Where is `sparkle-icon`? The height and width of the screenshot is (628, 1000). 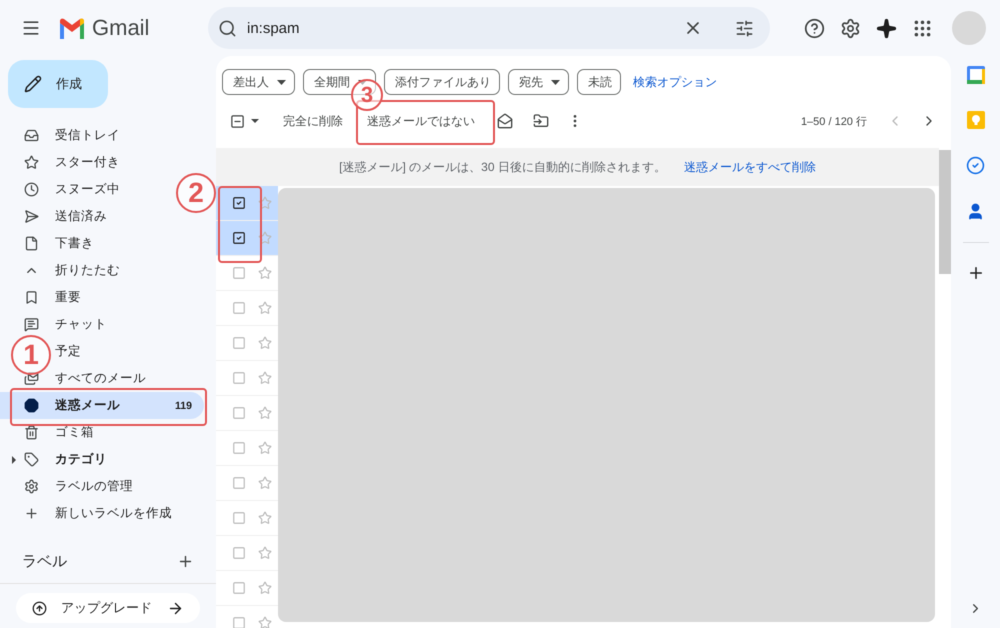 sparkle-icon is located at coordinates (886, 28).